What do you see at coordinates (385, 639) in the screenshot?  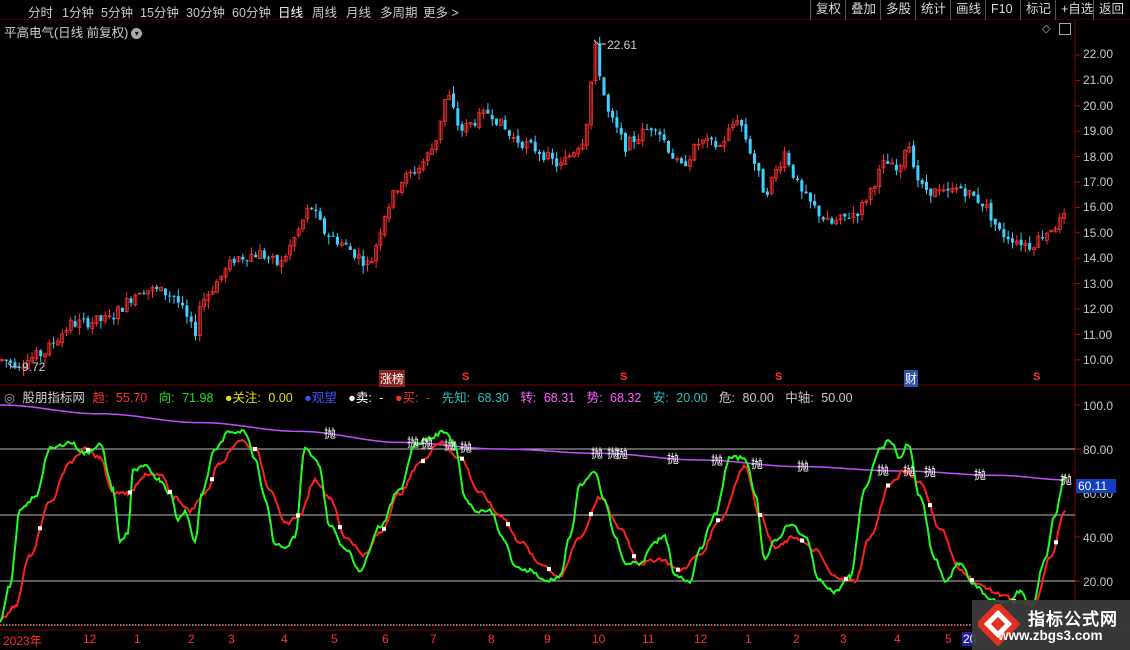 I see `date-label: 6` at bounding box center [385, 639].